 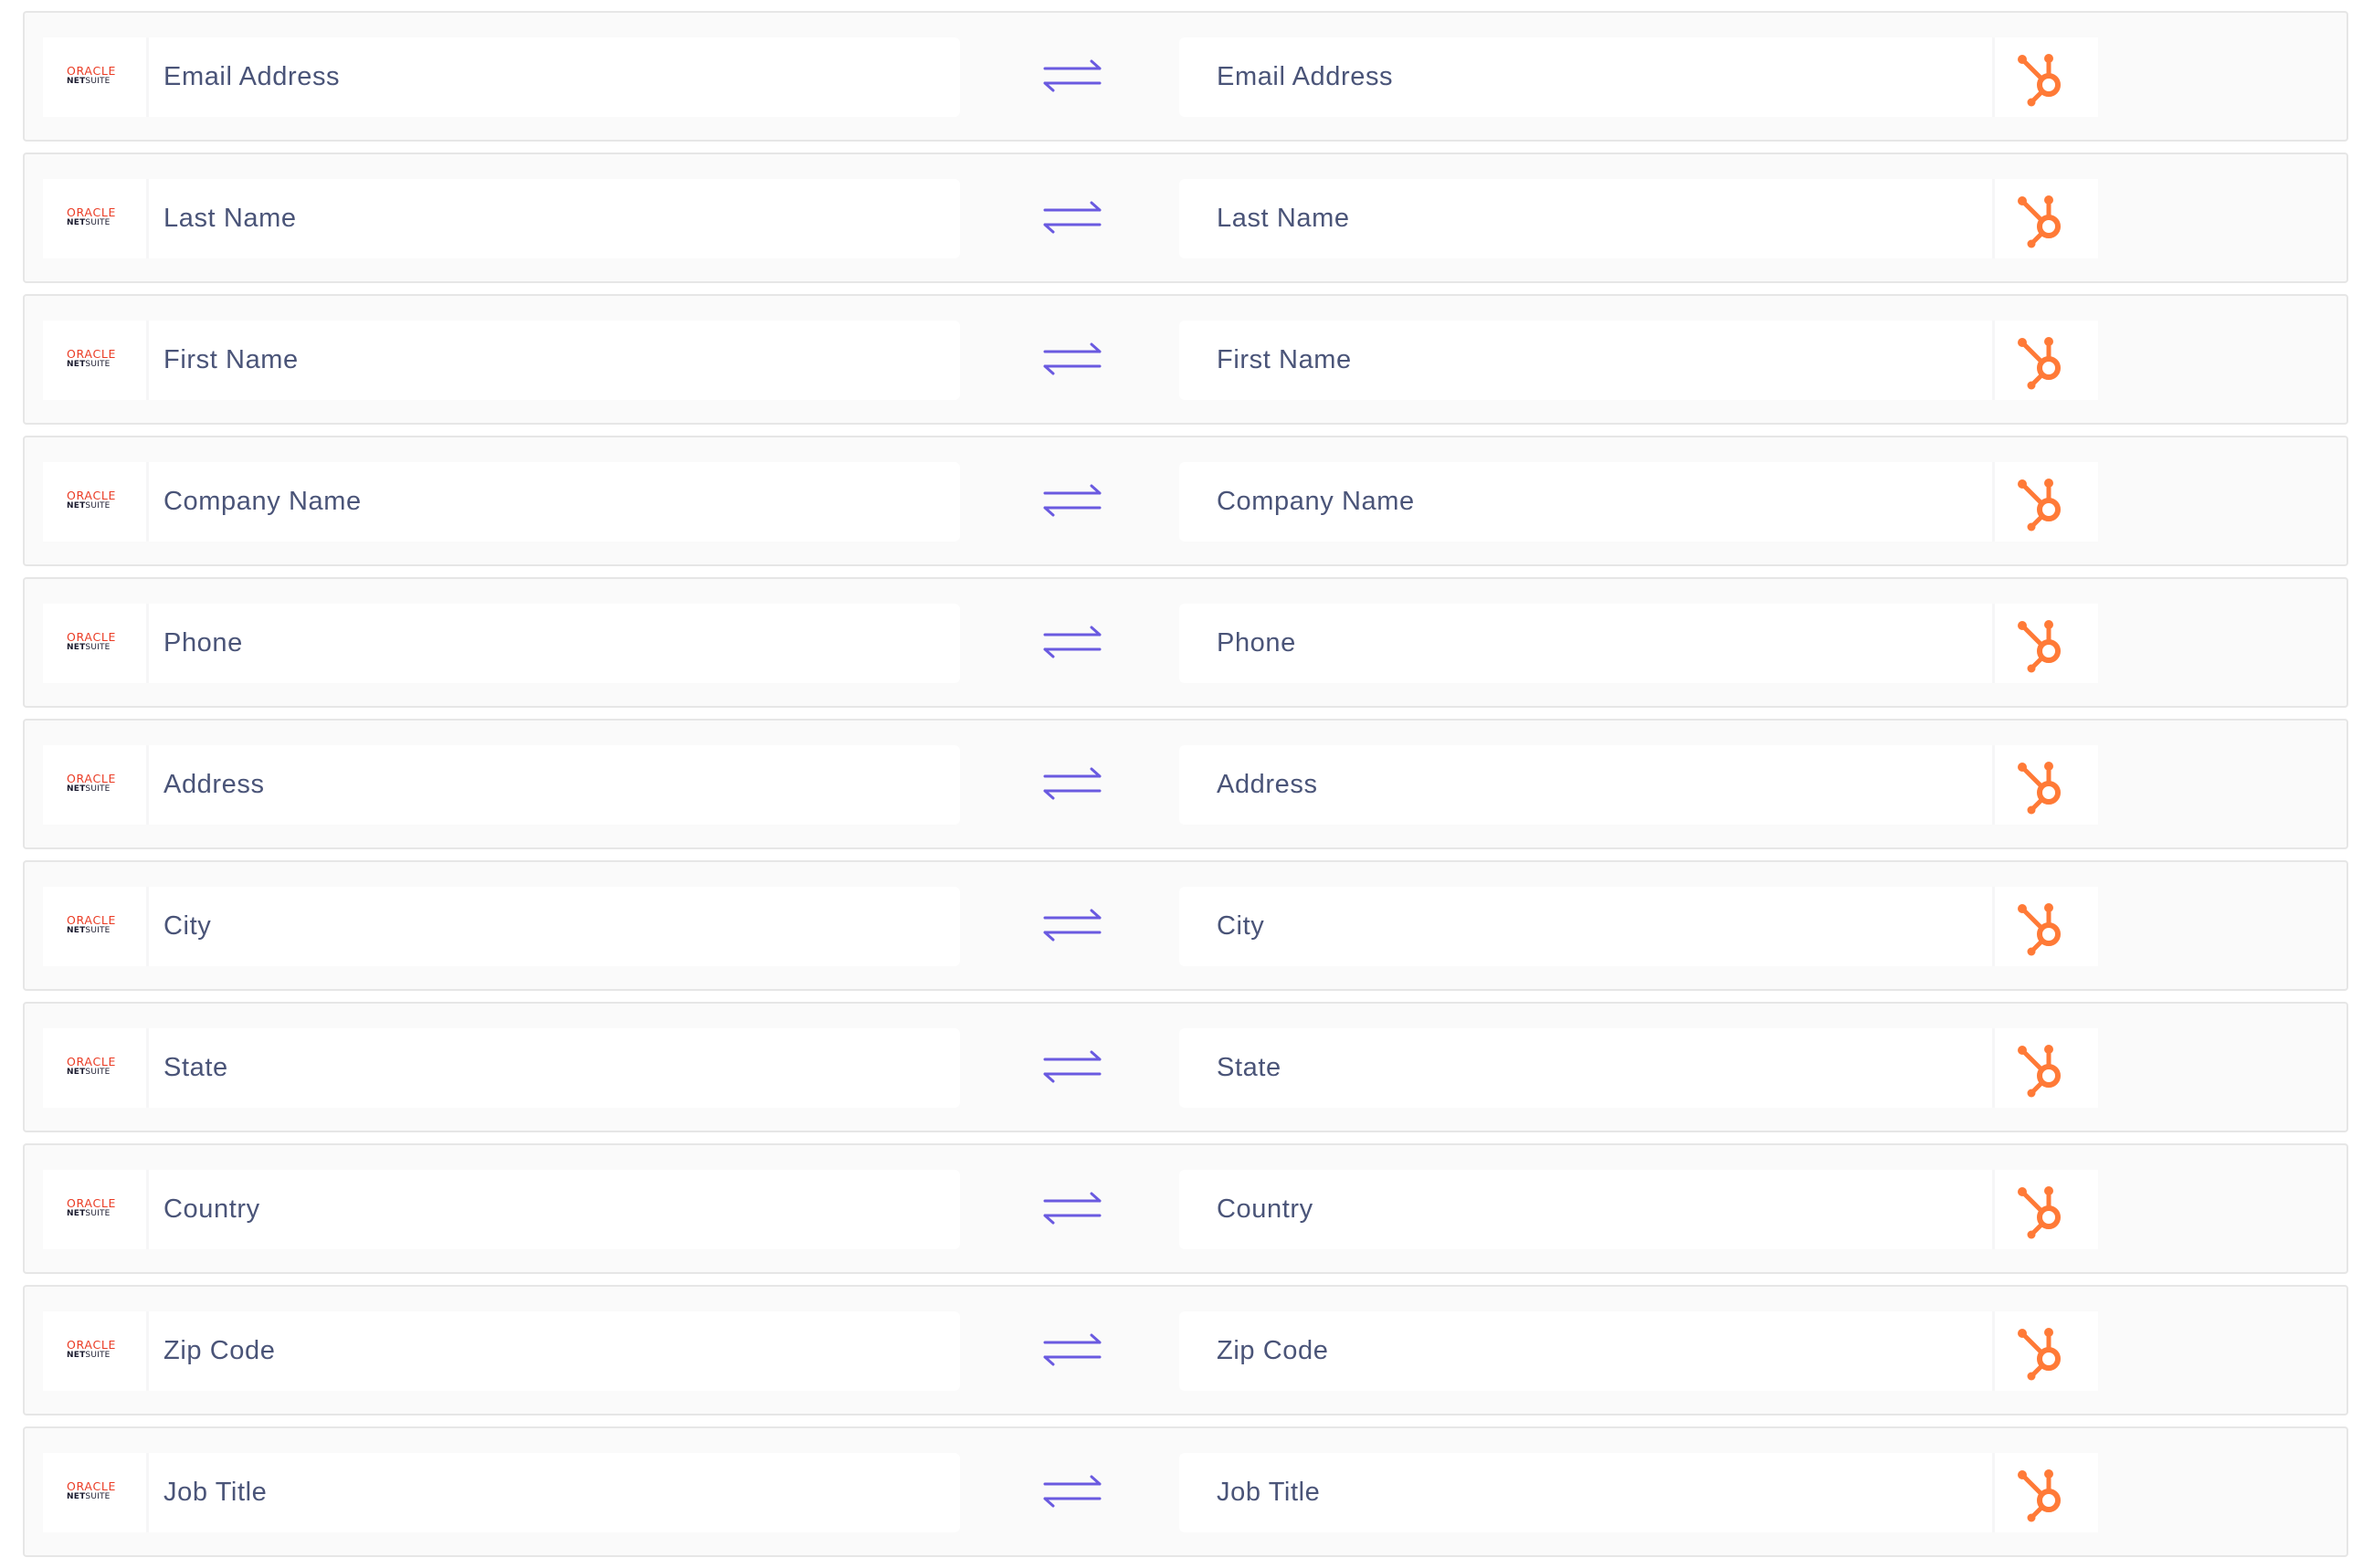 What do you see at coordinates (1639, 502) in the screenshot?
I see `hubspot-field: Company Name` at bounding box center [1639, 502].